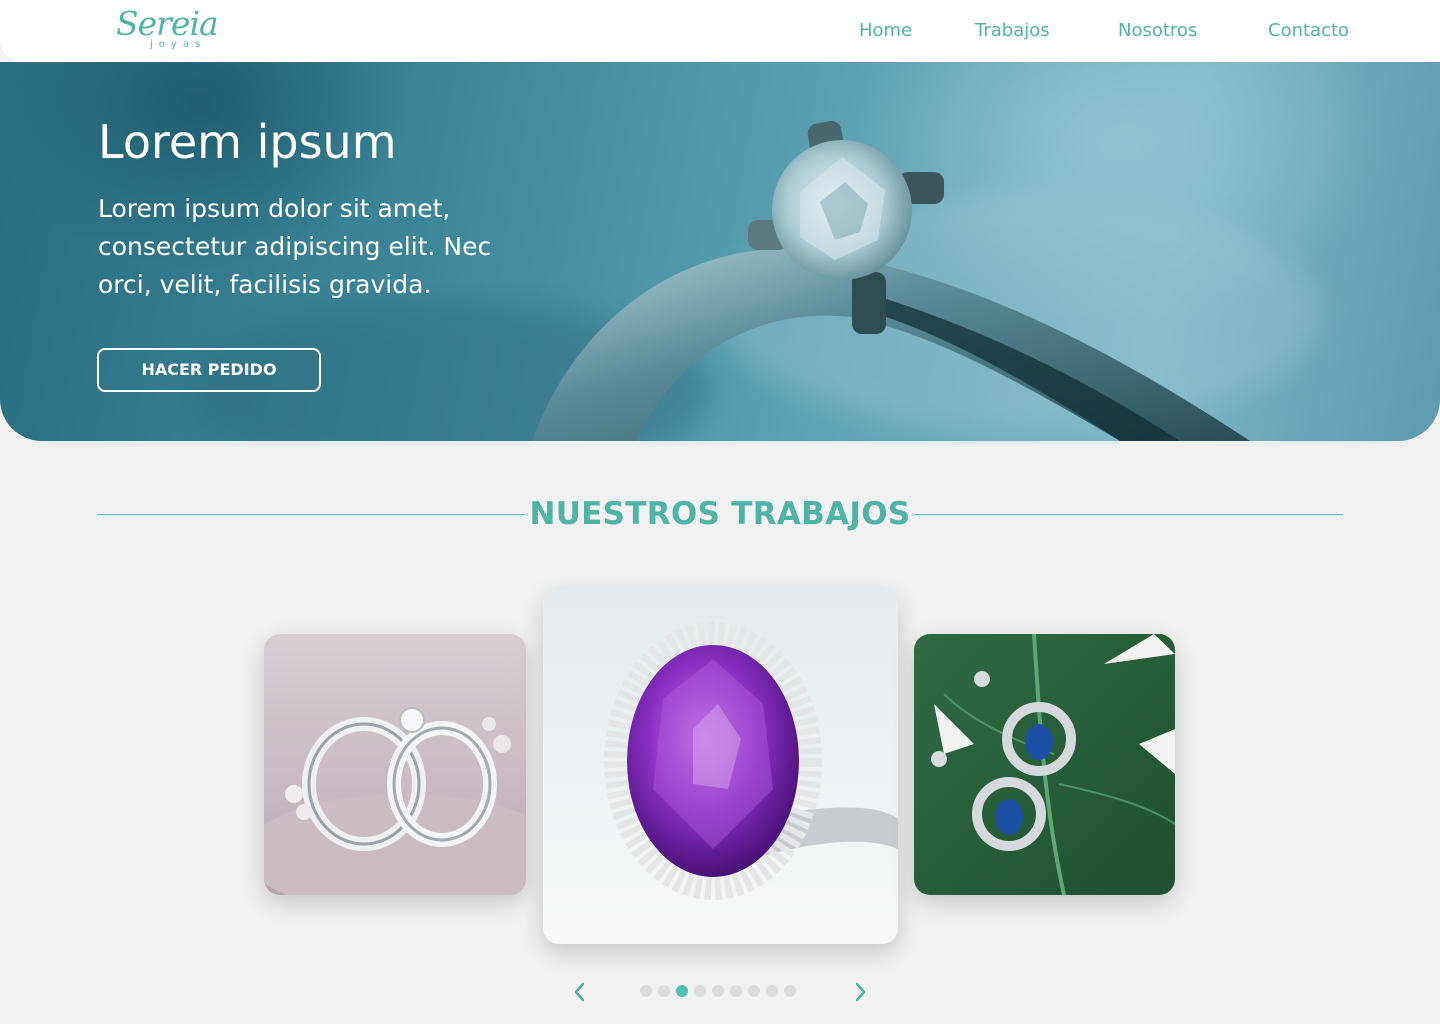 The width and height of the screenshot is (1440, 1024). What do you see at coordinates (1012, 32) in the screenshot?
I see `nav-trabajos-link: Trabajos` at bounding box center [1012, 32].